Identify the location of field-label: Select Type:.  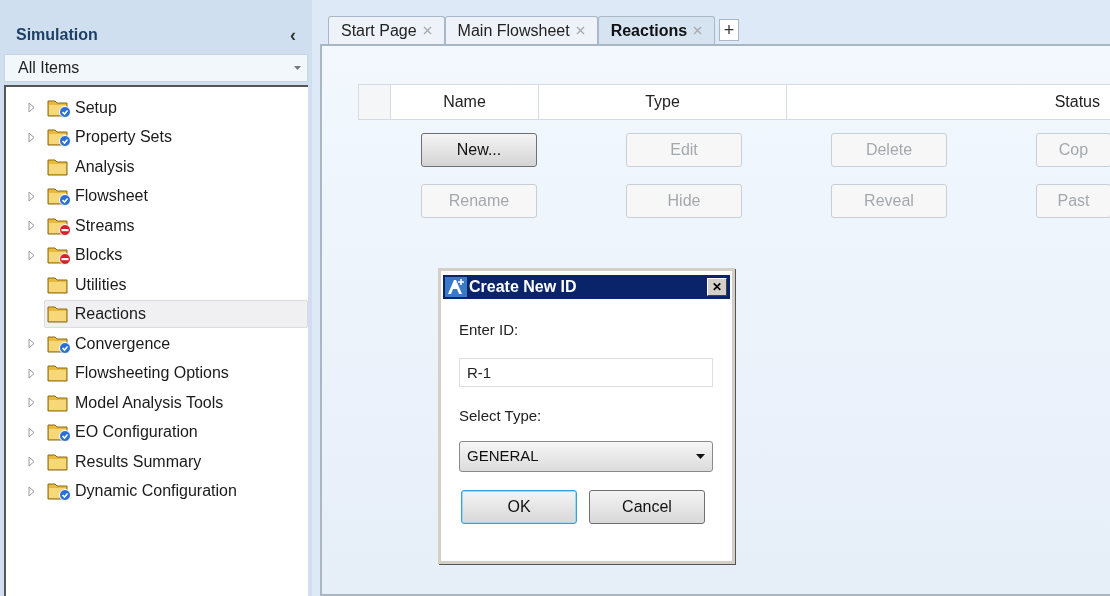
(501, 415).